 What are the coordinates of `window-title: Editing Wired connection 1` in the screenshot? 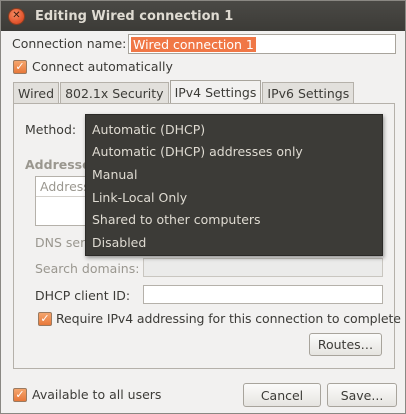 It's located at (134, 16).